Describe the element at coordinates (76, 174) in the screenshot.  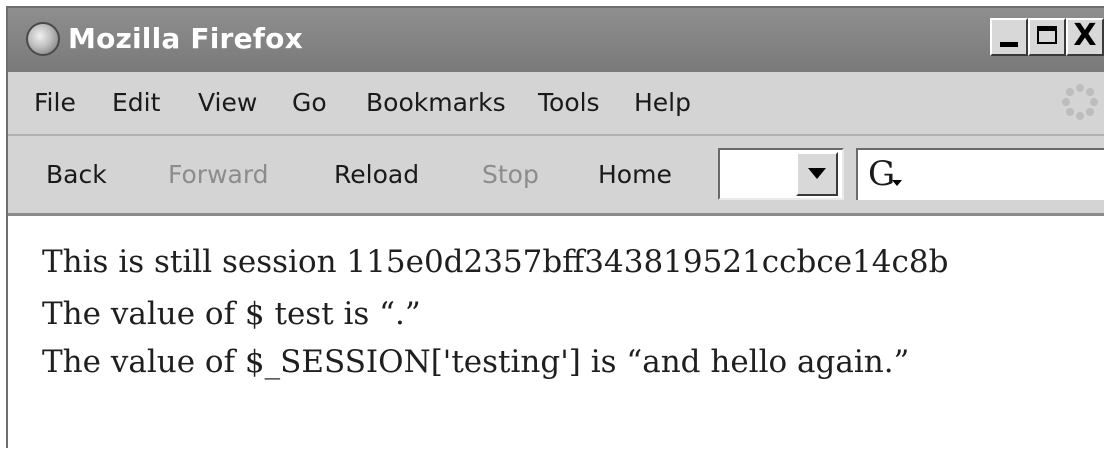
I see `back-button: Back` at that location.